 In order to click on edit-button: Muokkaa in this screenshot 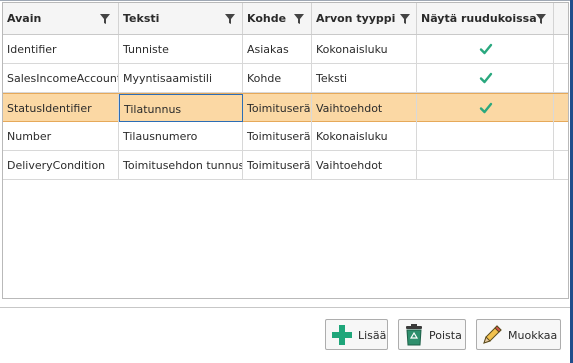, I will do `click(518, 334)`.